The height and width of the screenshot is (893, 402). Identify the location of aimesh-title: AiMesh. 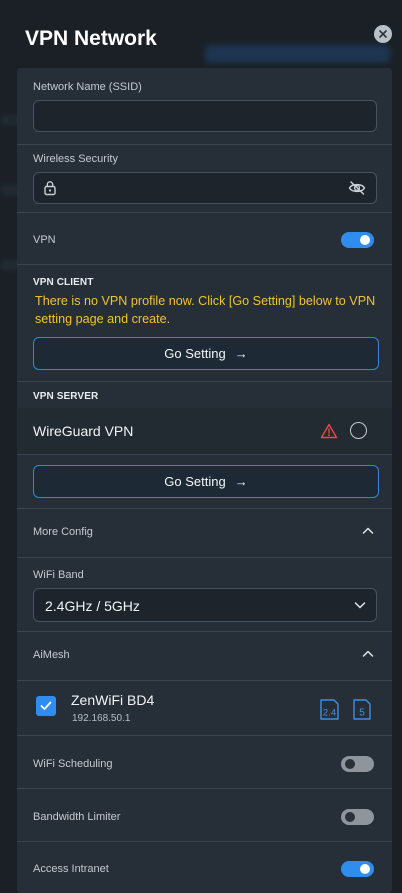
(51, 655).